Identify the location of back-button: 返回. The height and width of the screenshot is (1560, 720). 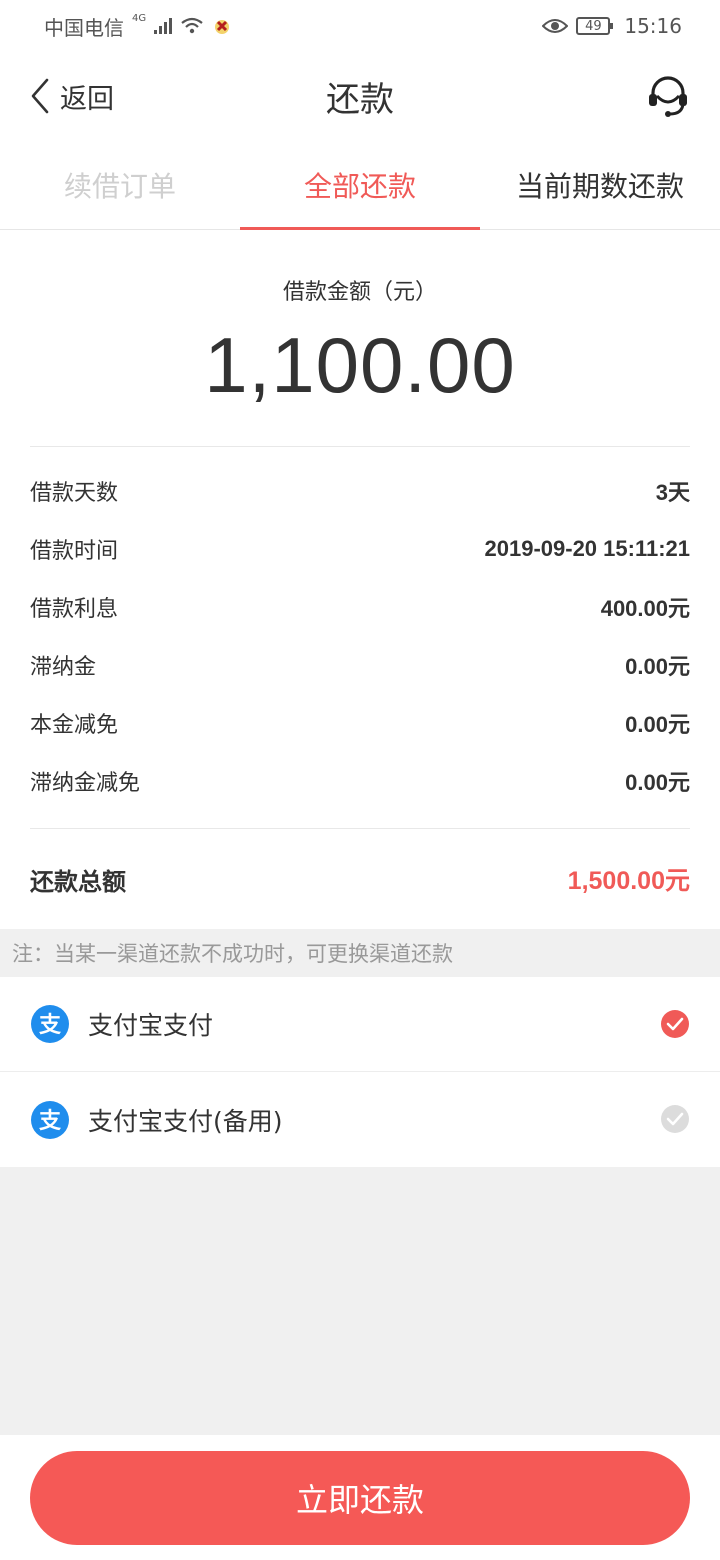
(72, 96).